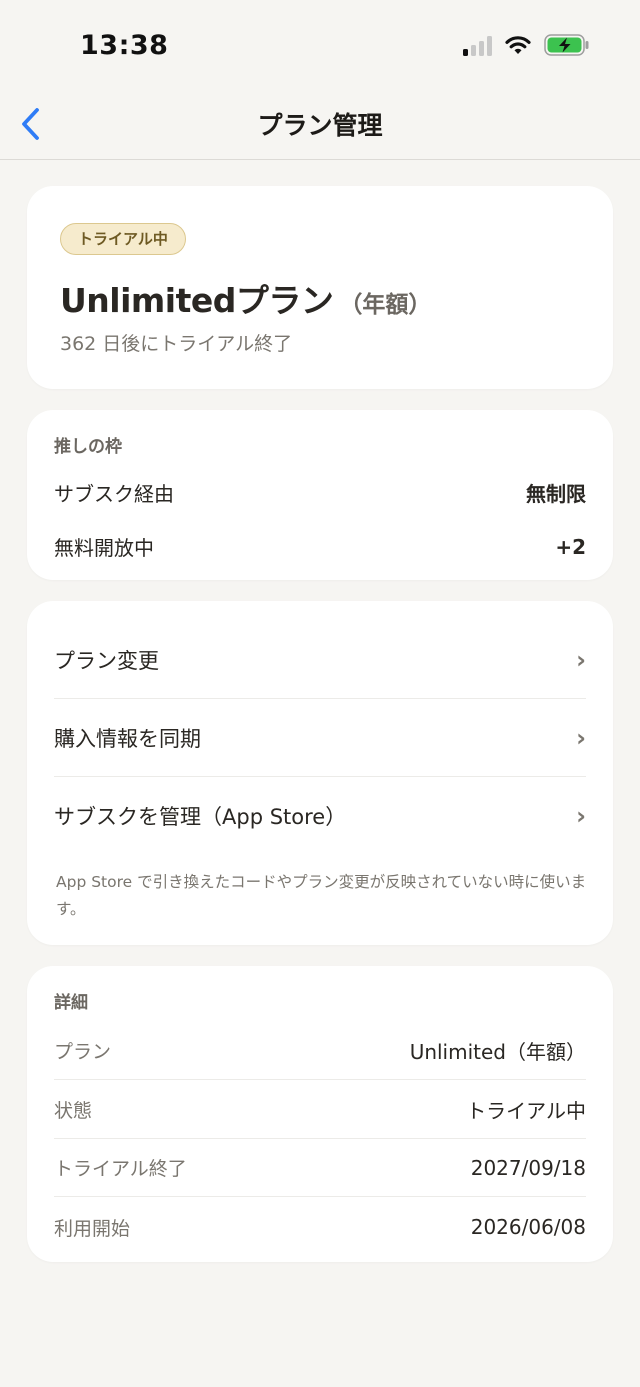  I want to click on trial-remaining-text: 362 日後にトライアル終了, so click(176, 344).